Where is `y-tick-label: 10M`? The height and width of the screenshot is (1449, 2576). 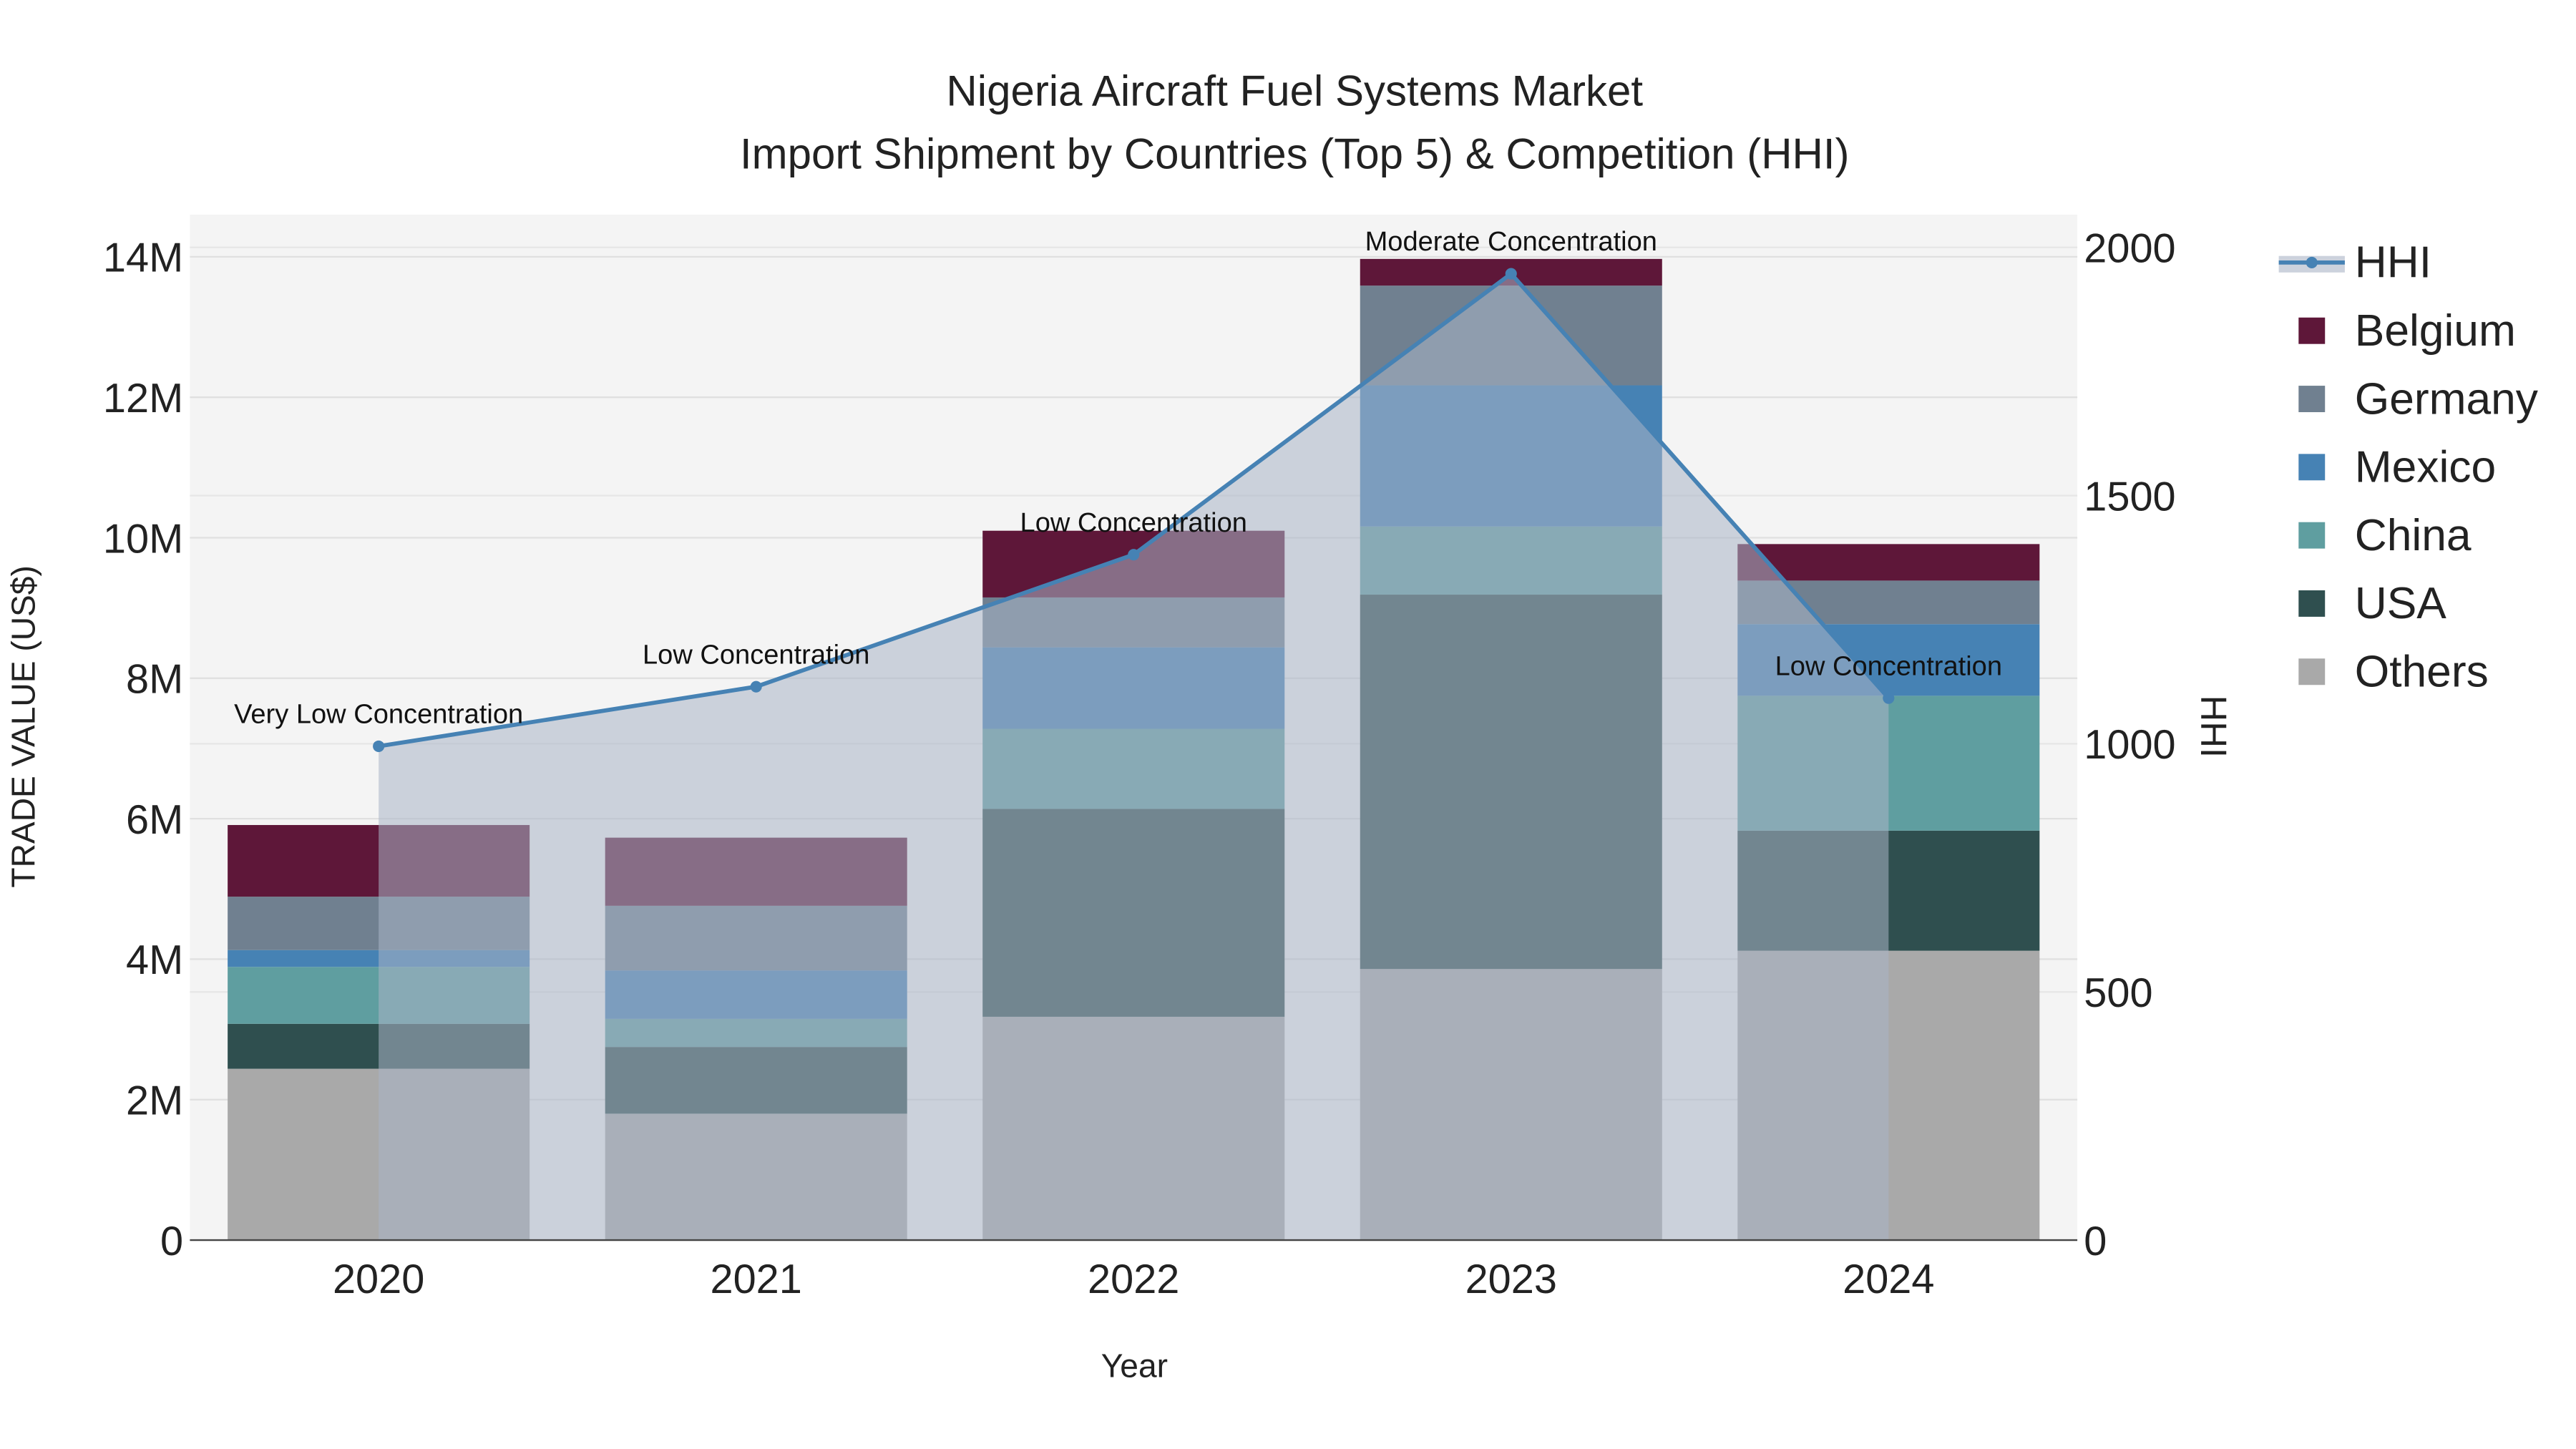
y-tick-label: 10M is located at coordinates (143, 539).